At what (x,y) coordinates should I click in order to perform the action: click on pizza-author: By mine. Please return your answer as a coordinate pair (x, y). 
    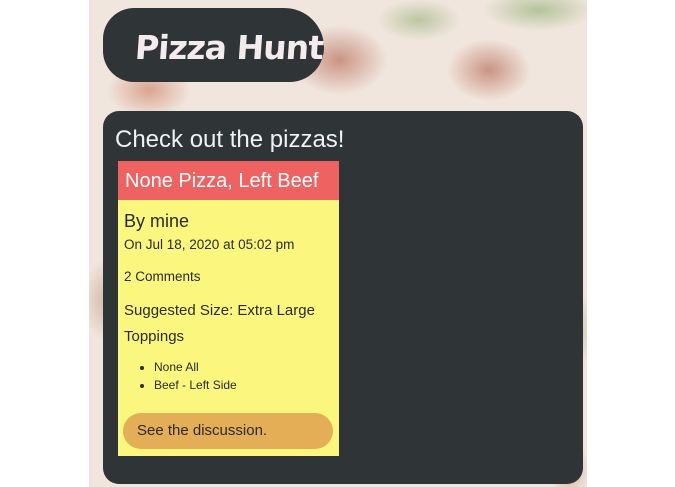
    Looking at the image, I should click on (157, 221).